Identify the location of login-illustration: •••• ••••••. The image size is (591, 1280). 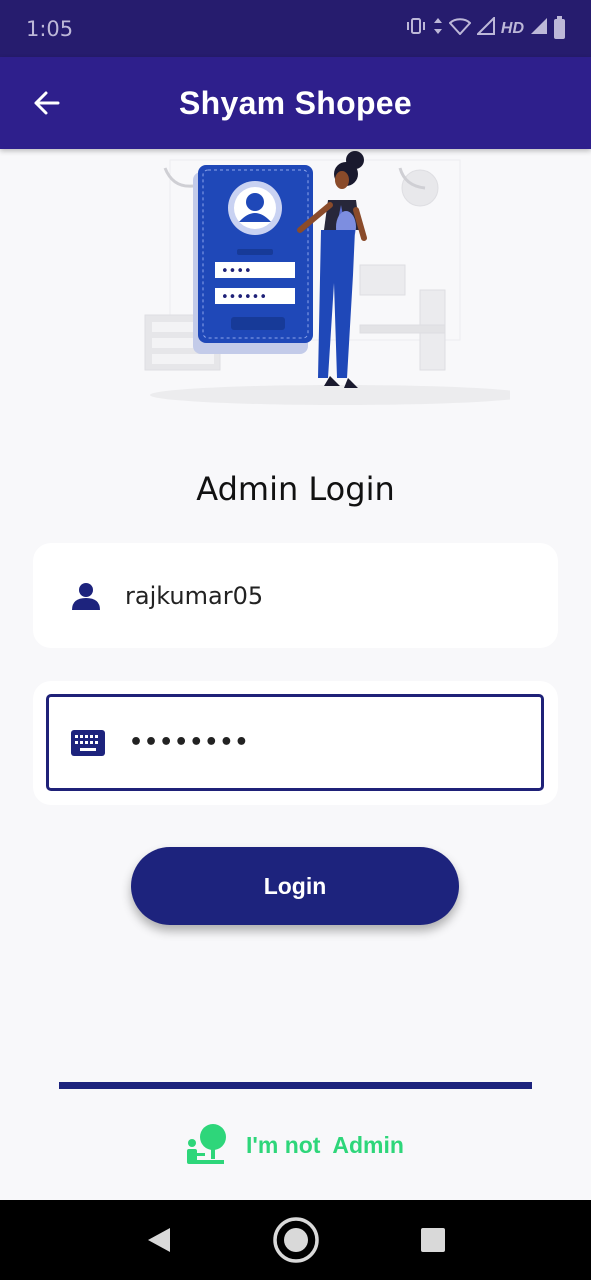
(327, 278).